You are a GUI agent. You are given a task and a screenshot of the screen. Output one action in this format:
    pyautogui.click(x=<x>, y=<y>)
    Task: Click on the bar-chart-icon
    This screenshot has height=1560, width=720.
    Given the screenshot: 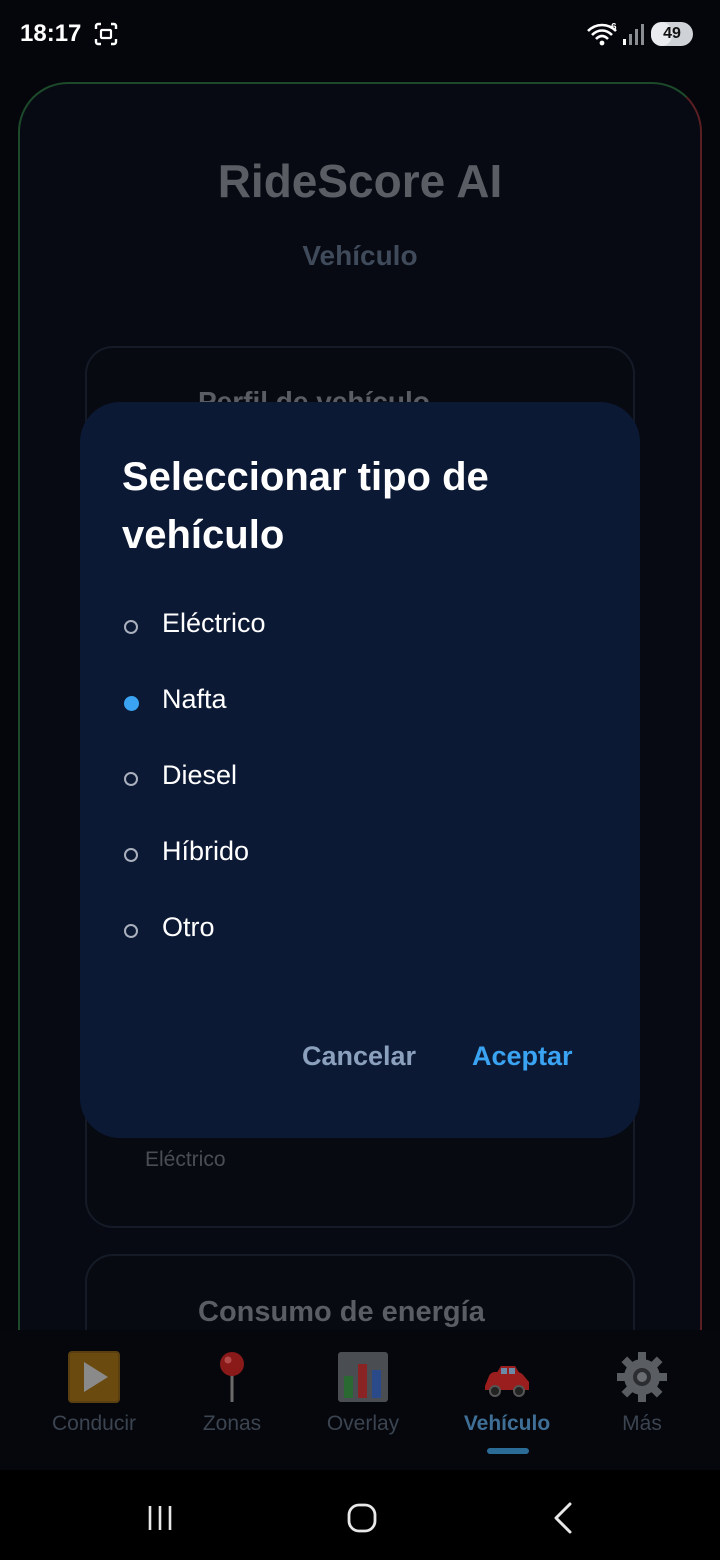 What is the action you would take?
    pyautogui.click(x=363, y=1377)
    